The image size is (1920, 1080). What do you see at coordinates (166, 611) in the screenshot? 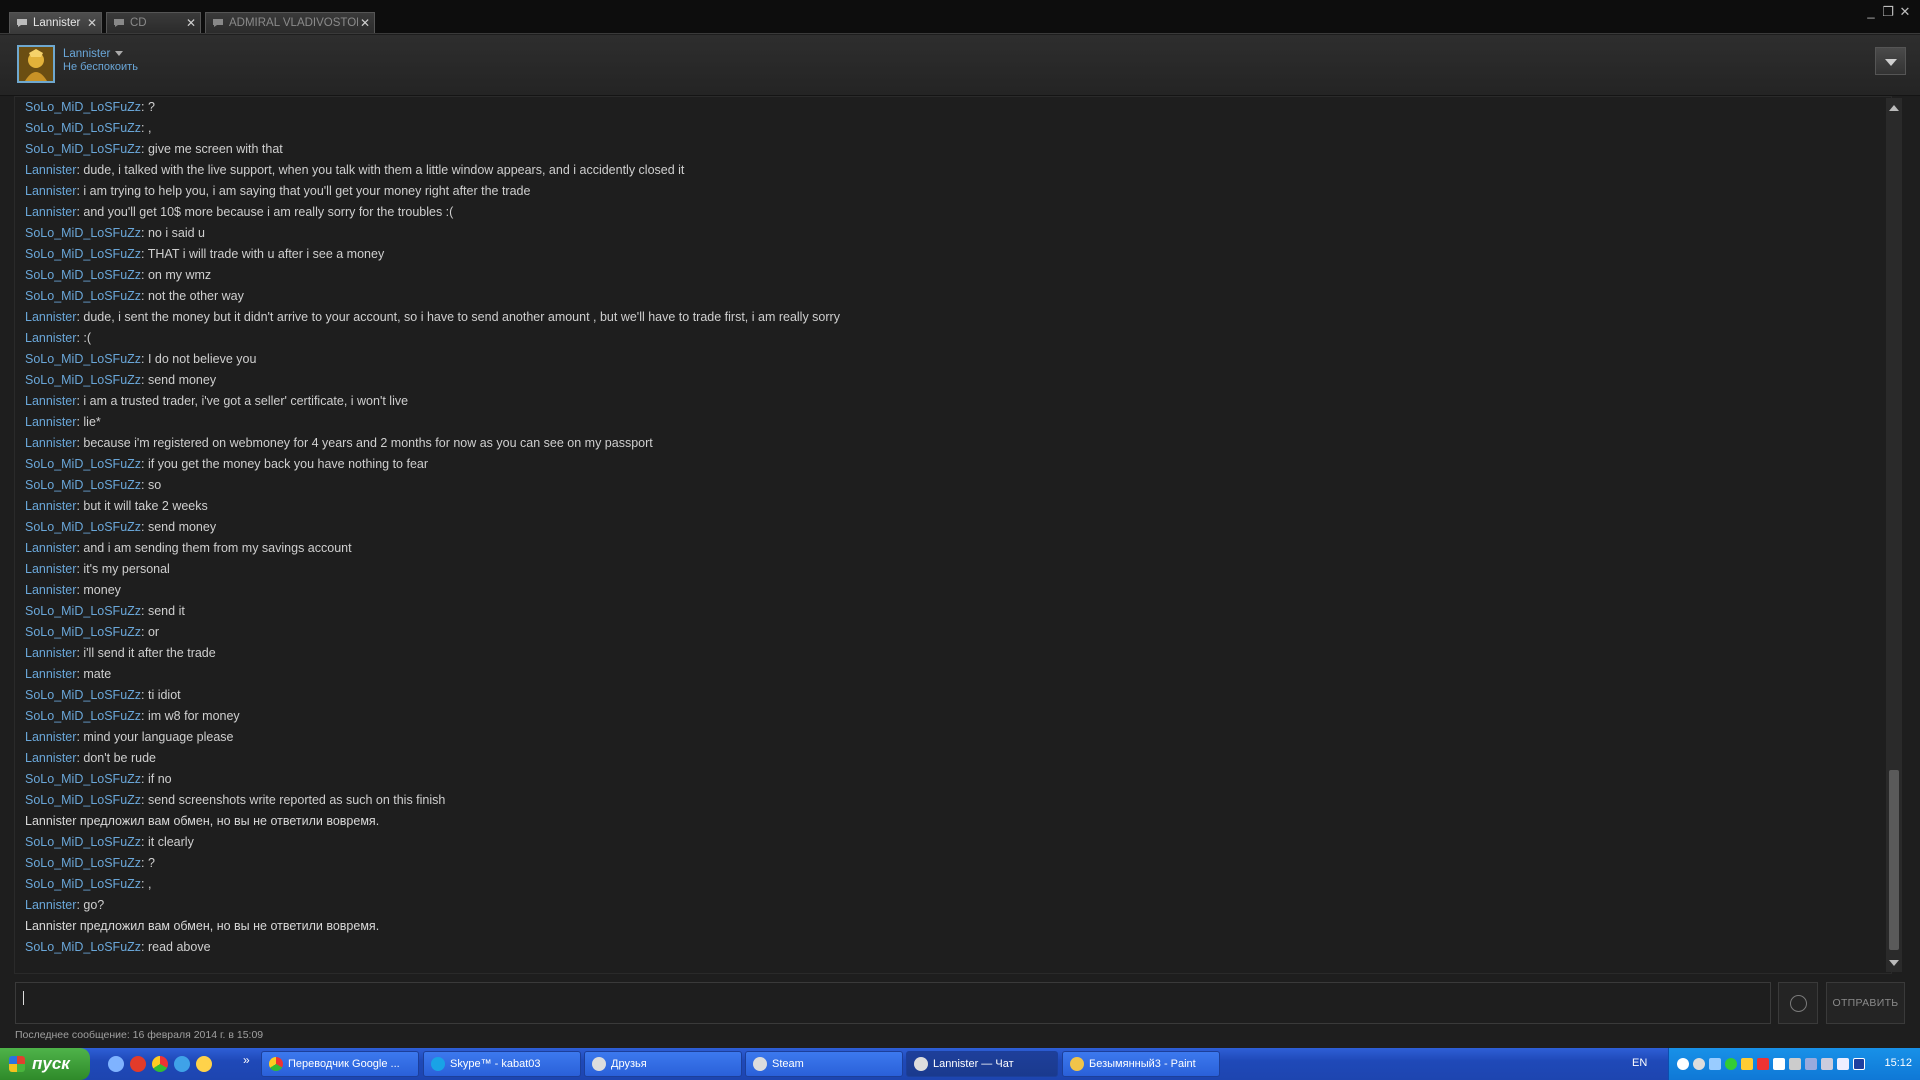
I see `message-text: send it` at bounding box center [166, 611].